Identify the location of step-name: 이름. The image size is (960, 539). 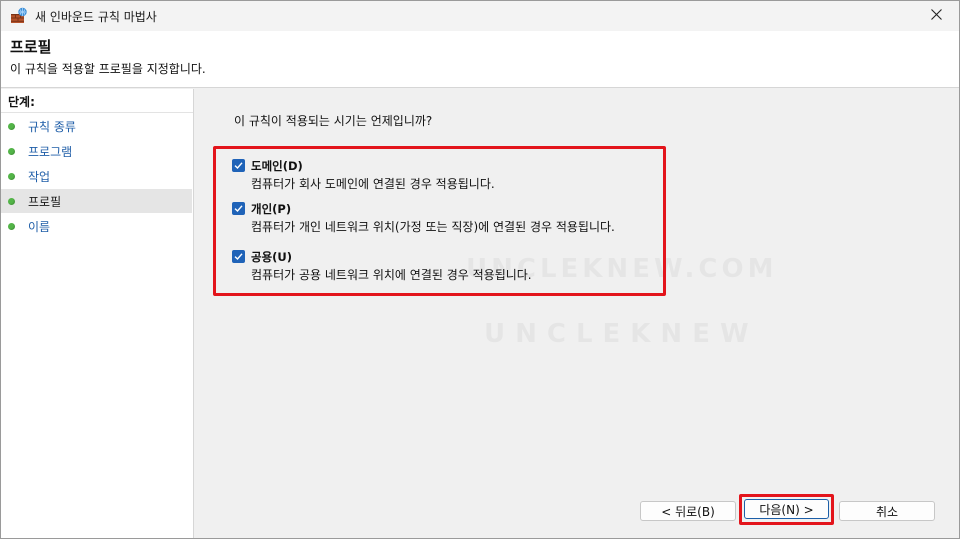
(96, 226).